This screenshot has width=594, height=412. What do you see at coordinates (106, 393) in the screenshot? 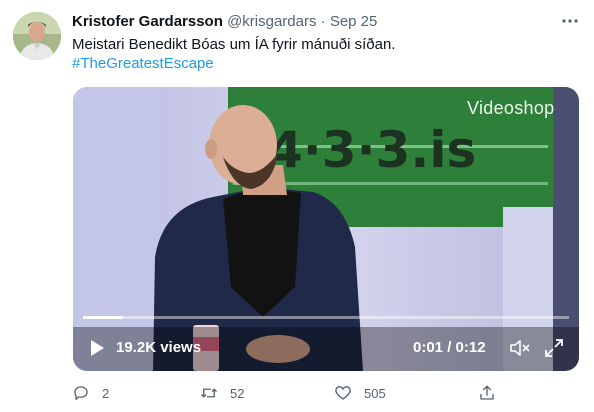
I see `reply-count: 2` at bounding box center [106, 393].